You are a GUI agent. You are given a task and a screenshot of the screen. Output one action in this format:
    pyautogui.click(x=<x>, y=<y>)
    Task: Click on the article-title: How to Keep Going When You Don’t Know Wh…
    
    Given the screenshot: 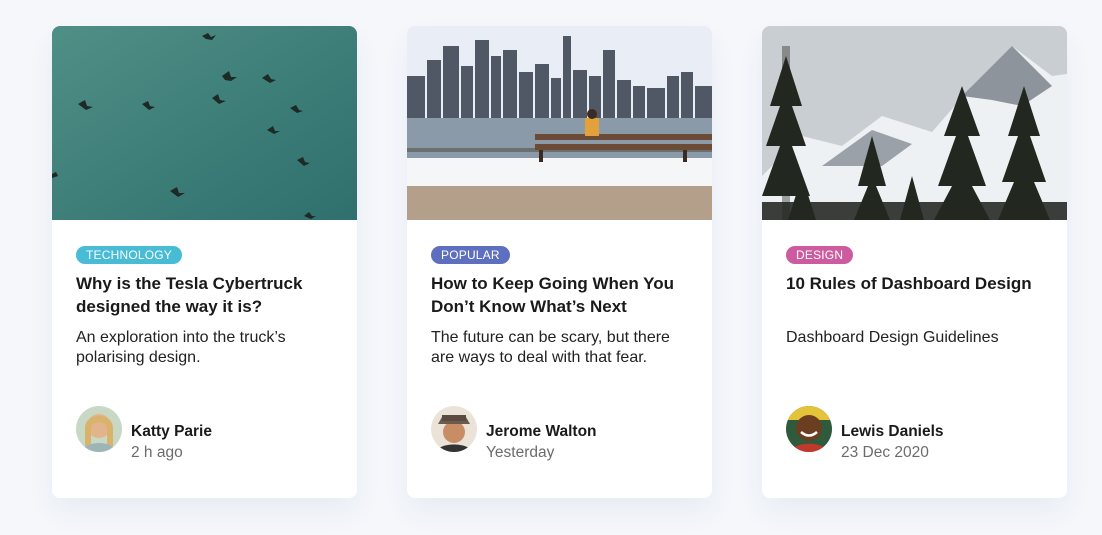 What is the action you would take?
    pyautogui.click(x=559, y=295)
    